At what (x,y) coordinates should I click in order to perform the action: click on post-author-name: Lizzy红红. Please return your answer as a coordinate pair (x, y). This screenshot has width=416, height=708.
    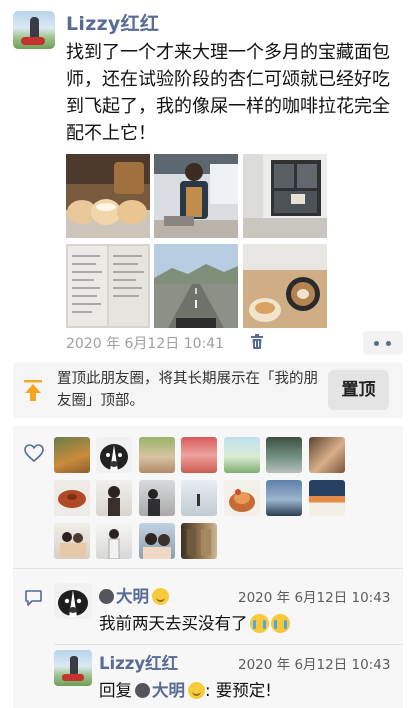
    Looking at the image, I should click on (112, 22).